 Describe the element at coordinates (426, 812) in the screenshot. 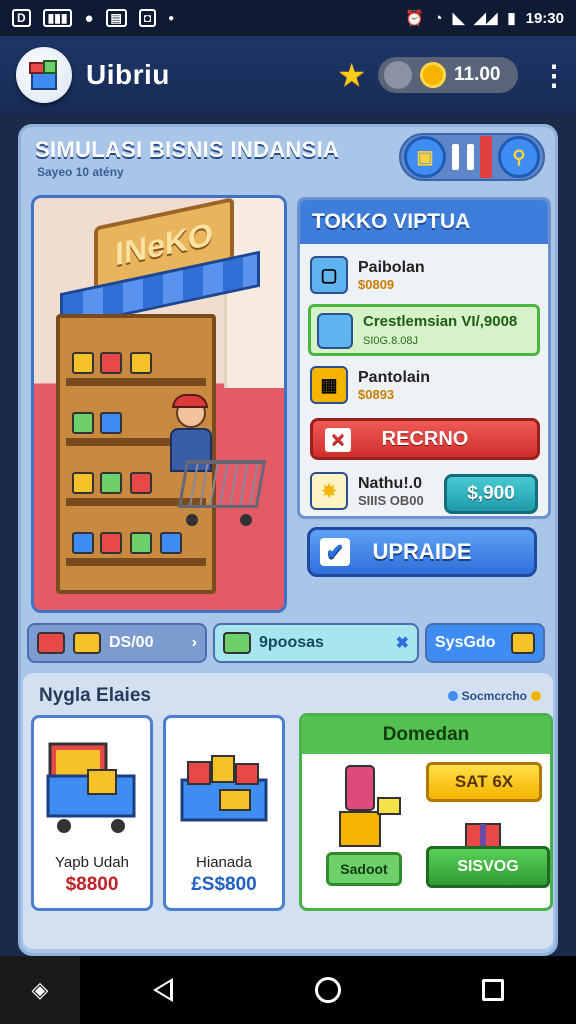

I see `delivery-card: Domedan SAT 6X Sadoot SISVOG` at that location.